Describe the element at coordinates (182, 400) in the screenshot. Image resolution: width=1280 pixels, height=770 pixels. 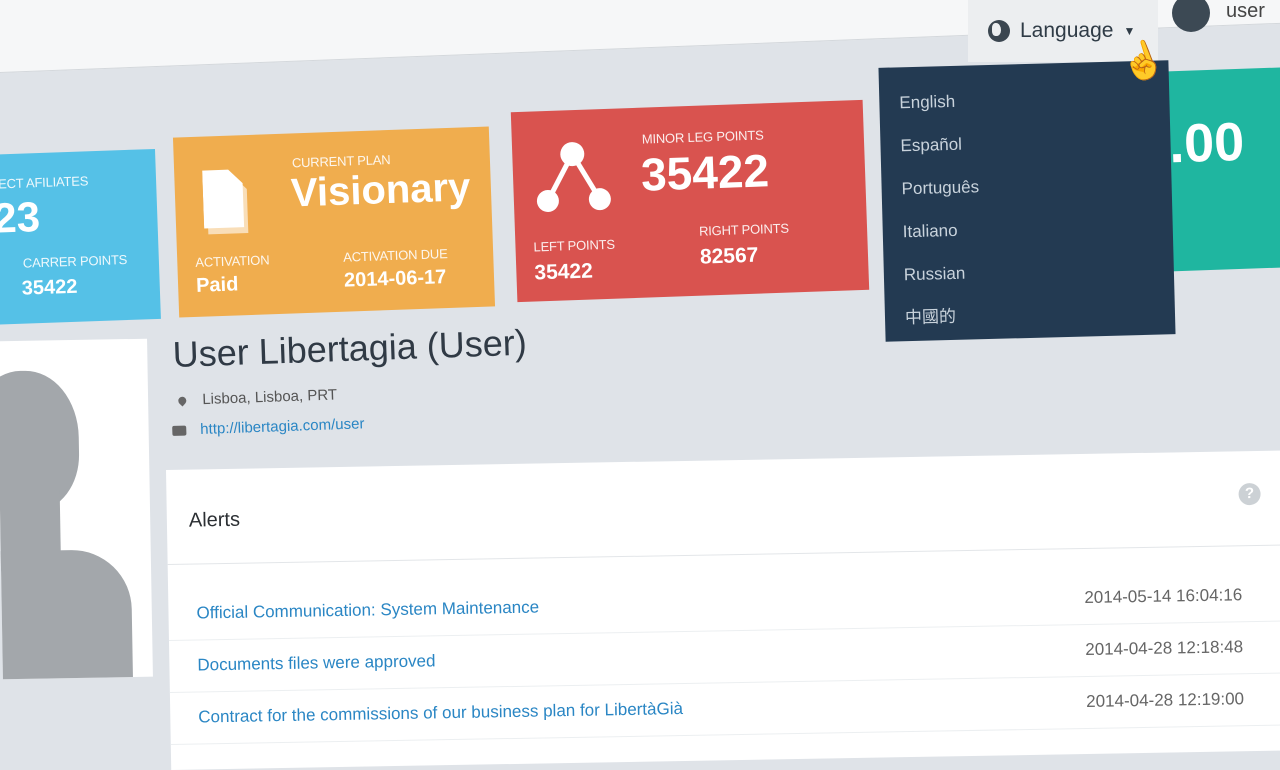
I see `map-pin-icon` at that location.